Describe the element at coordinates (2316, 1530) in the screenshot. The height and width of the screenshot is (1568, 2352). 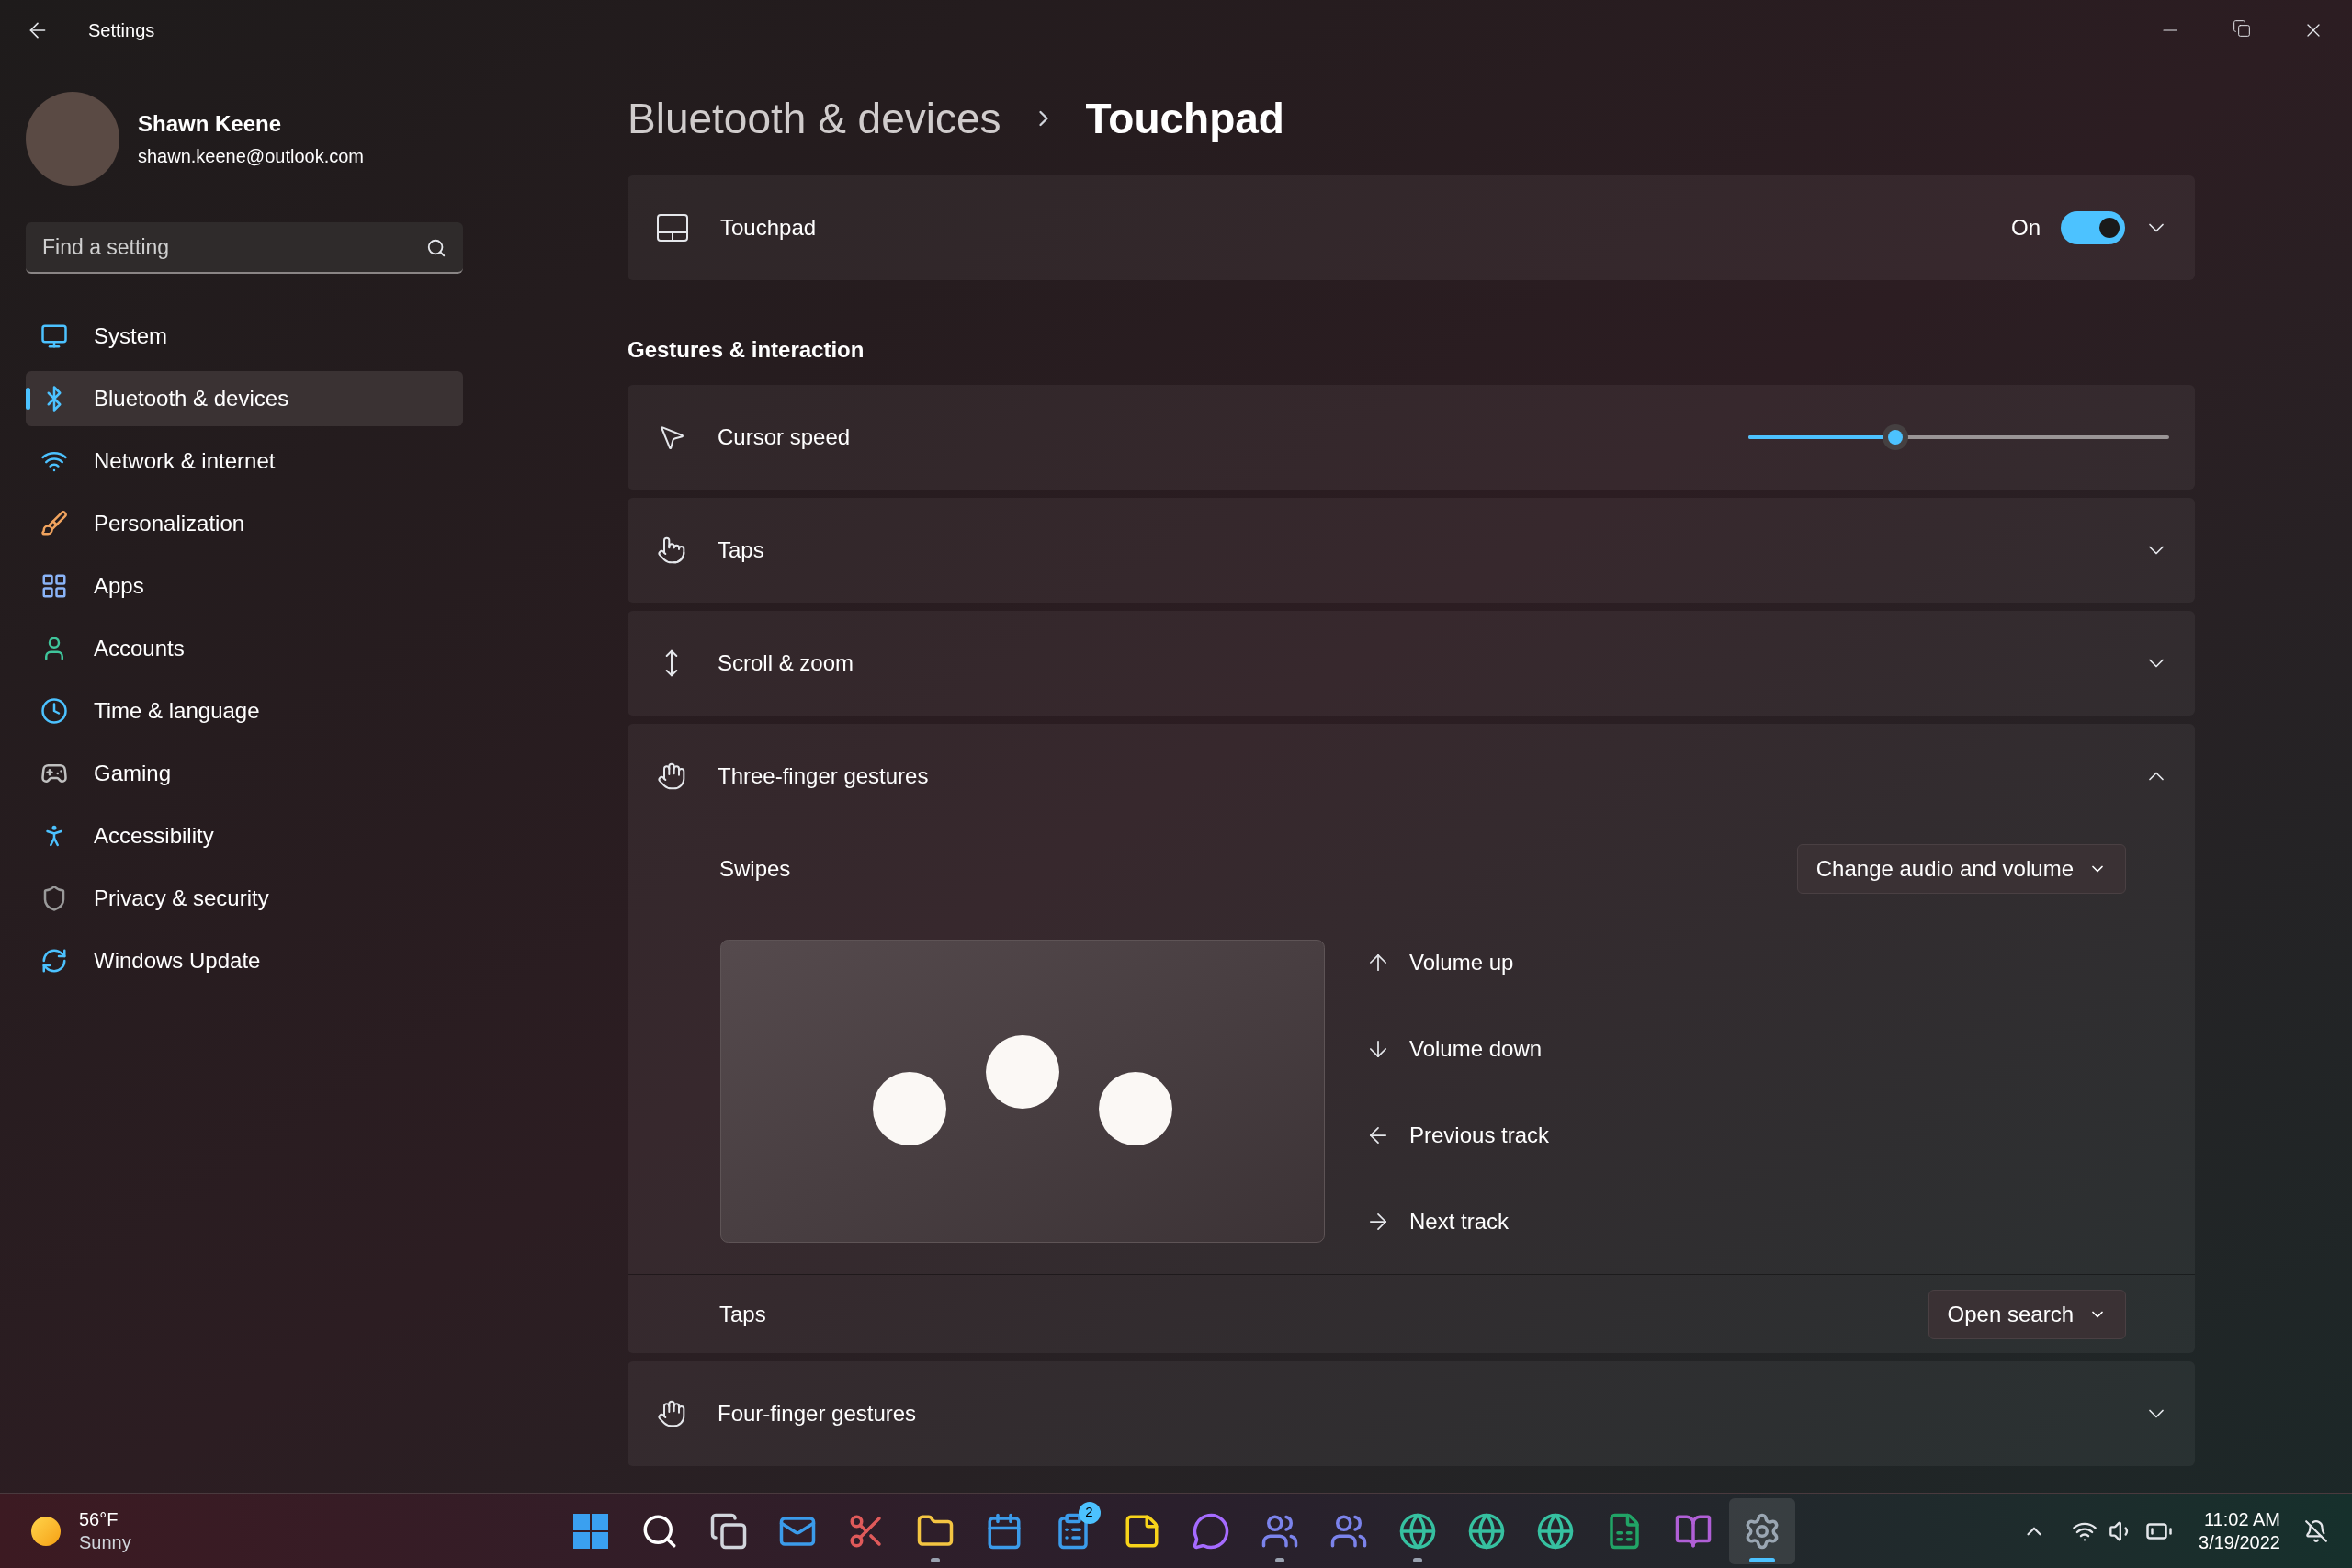
I see `bell-icon` at that location.